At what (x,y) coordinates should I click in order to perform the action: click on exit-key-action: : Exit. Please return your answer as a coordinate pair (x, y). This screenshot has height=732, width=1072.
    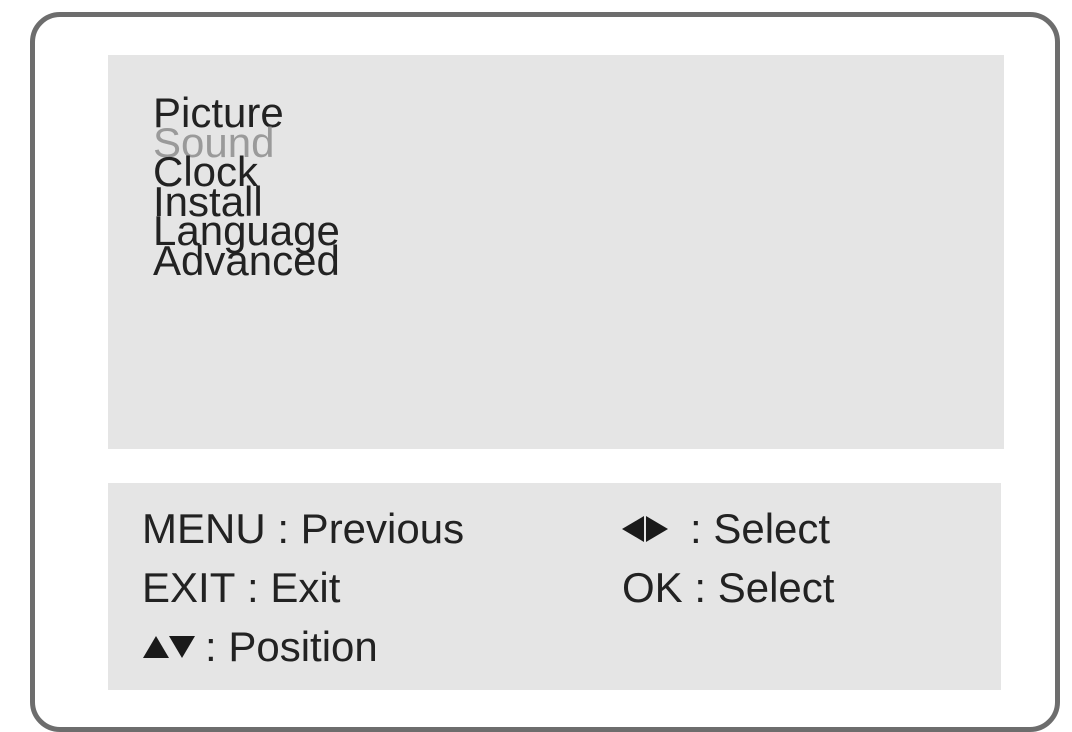
    Looking at the image, I should click on (294, 587).